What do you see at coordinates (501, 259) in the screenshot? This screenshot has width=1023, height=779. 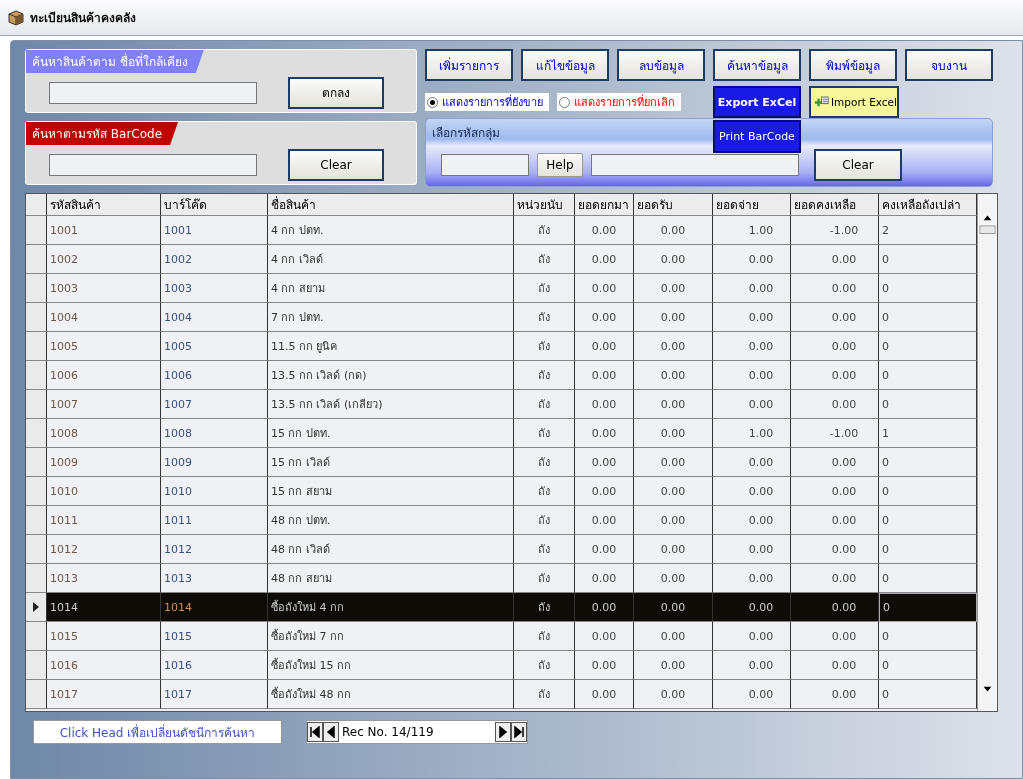 I see `table-row: 1002 1002 4 กก เวิลด์ ถัง 0.00 0.00 0.00 0.00 0` at bounding box center [501, 259].